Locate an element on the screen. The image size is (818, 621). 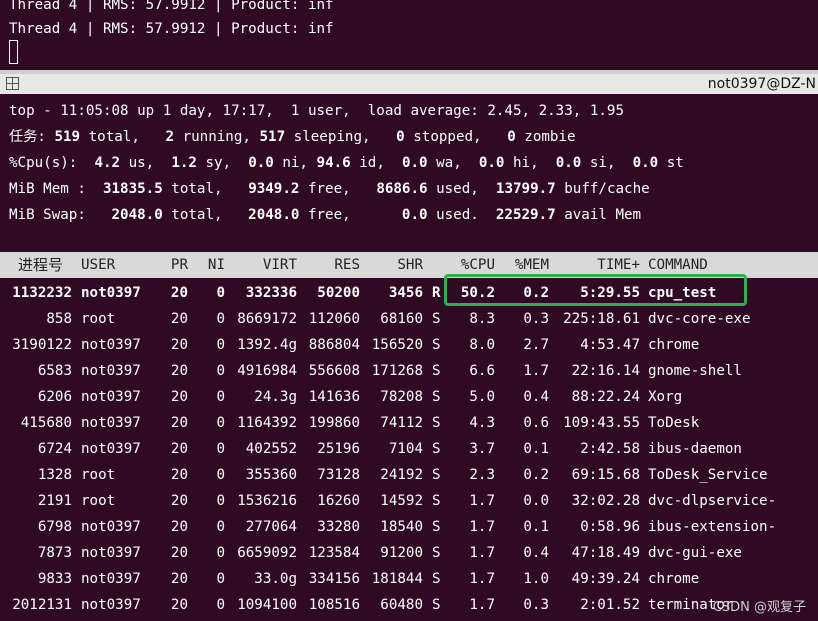
process-cmd: ibus-extension- is located at coordinates (712, 527).